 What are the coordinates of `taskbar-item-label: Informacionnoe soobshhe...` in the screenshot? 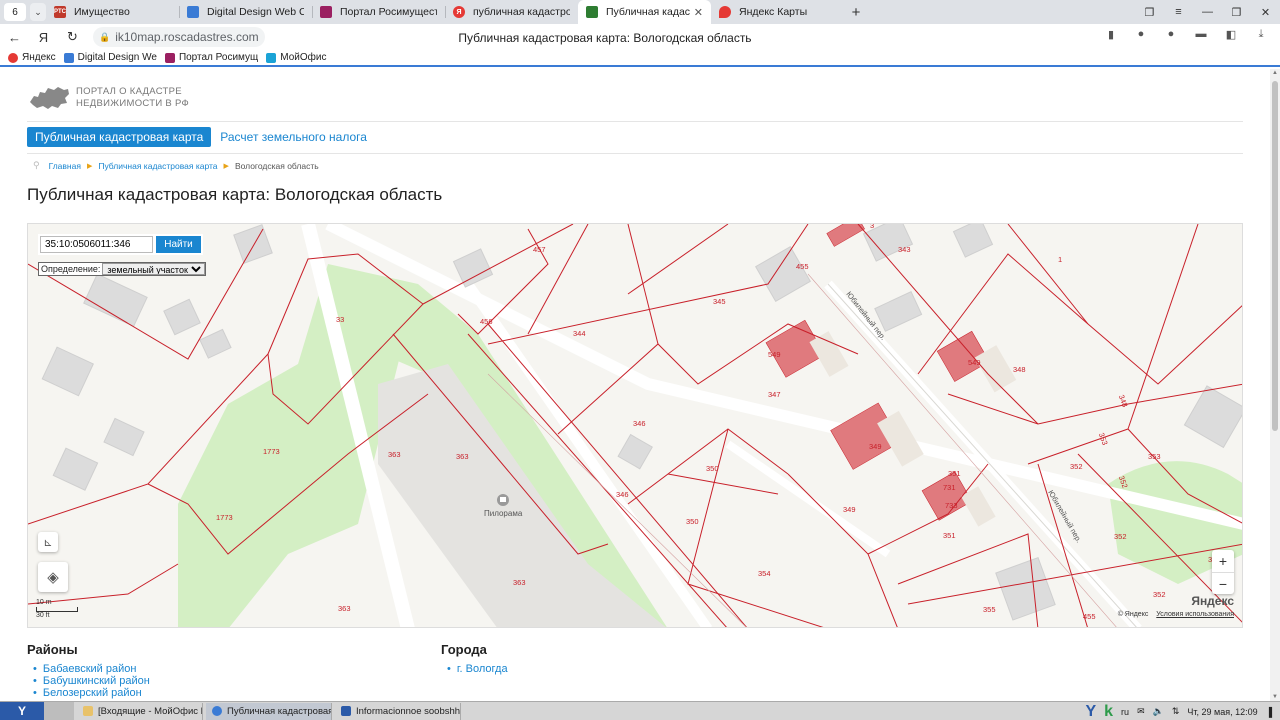 It's located at (408, 711).